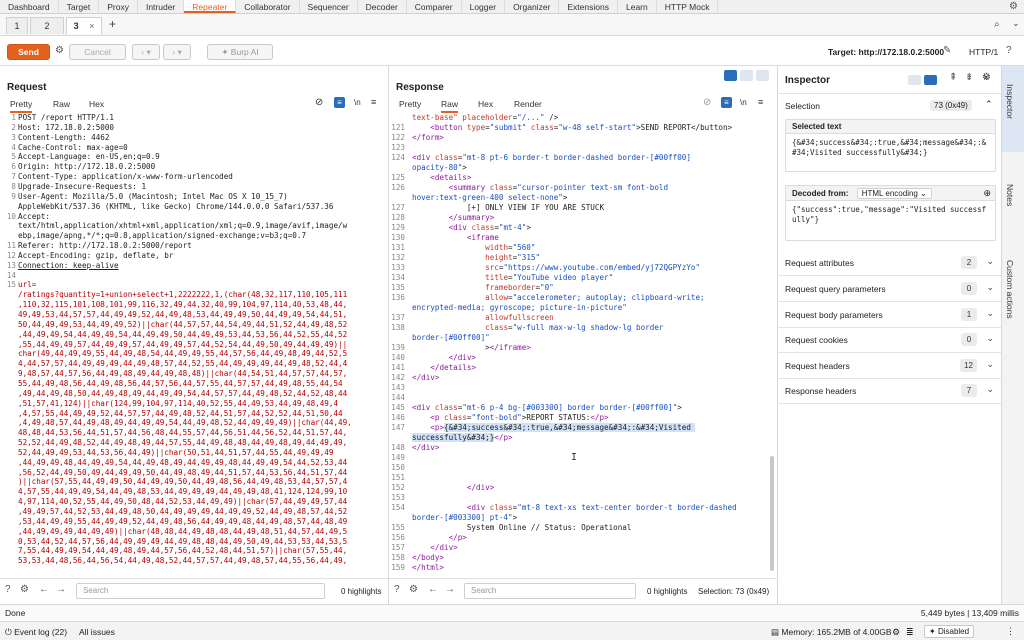  Describe the element at coordinates (28, 52) in the screenshot. I see `send-button: Send` at that location.